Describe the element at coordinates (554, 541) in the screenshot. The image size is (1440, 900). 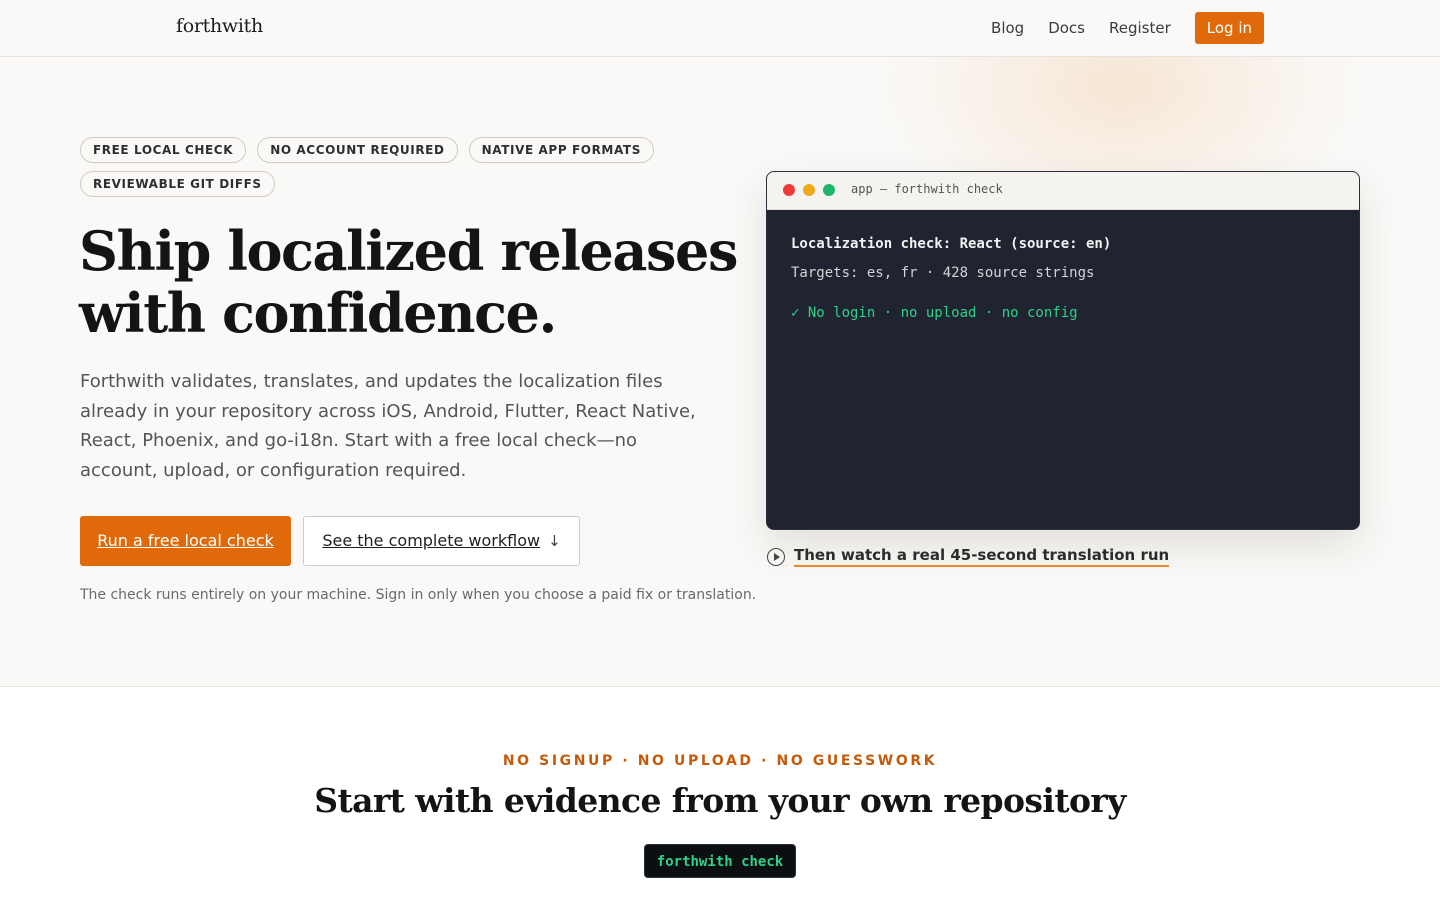
I see `arrow-down-icon: ↓` at that location.